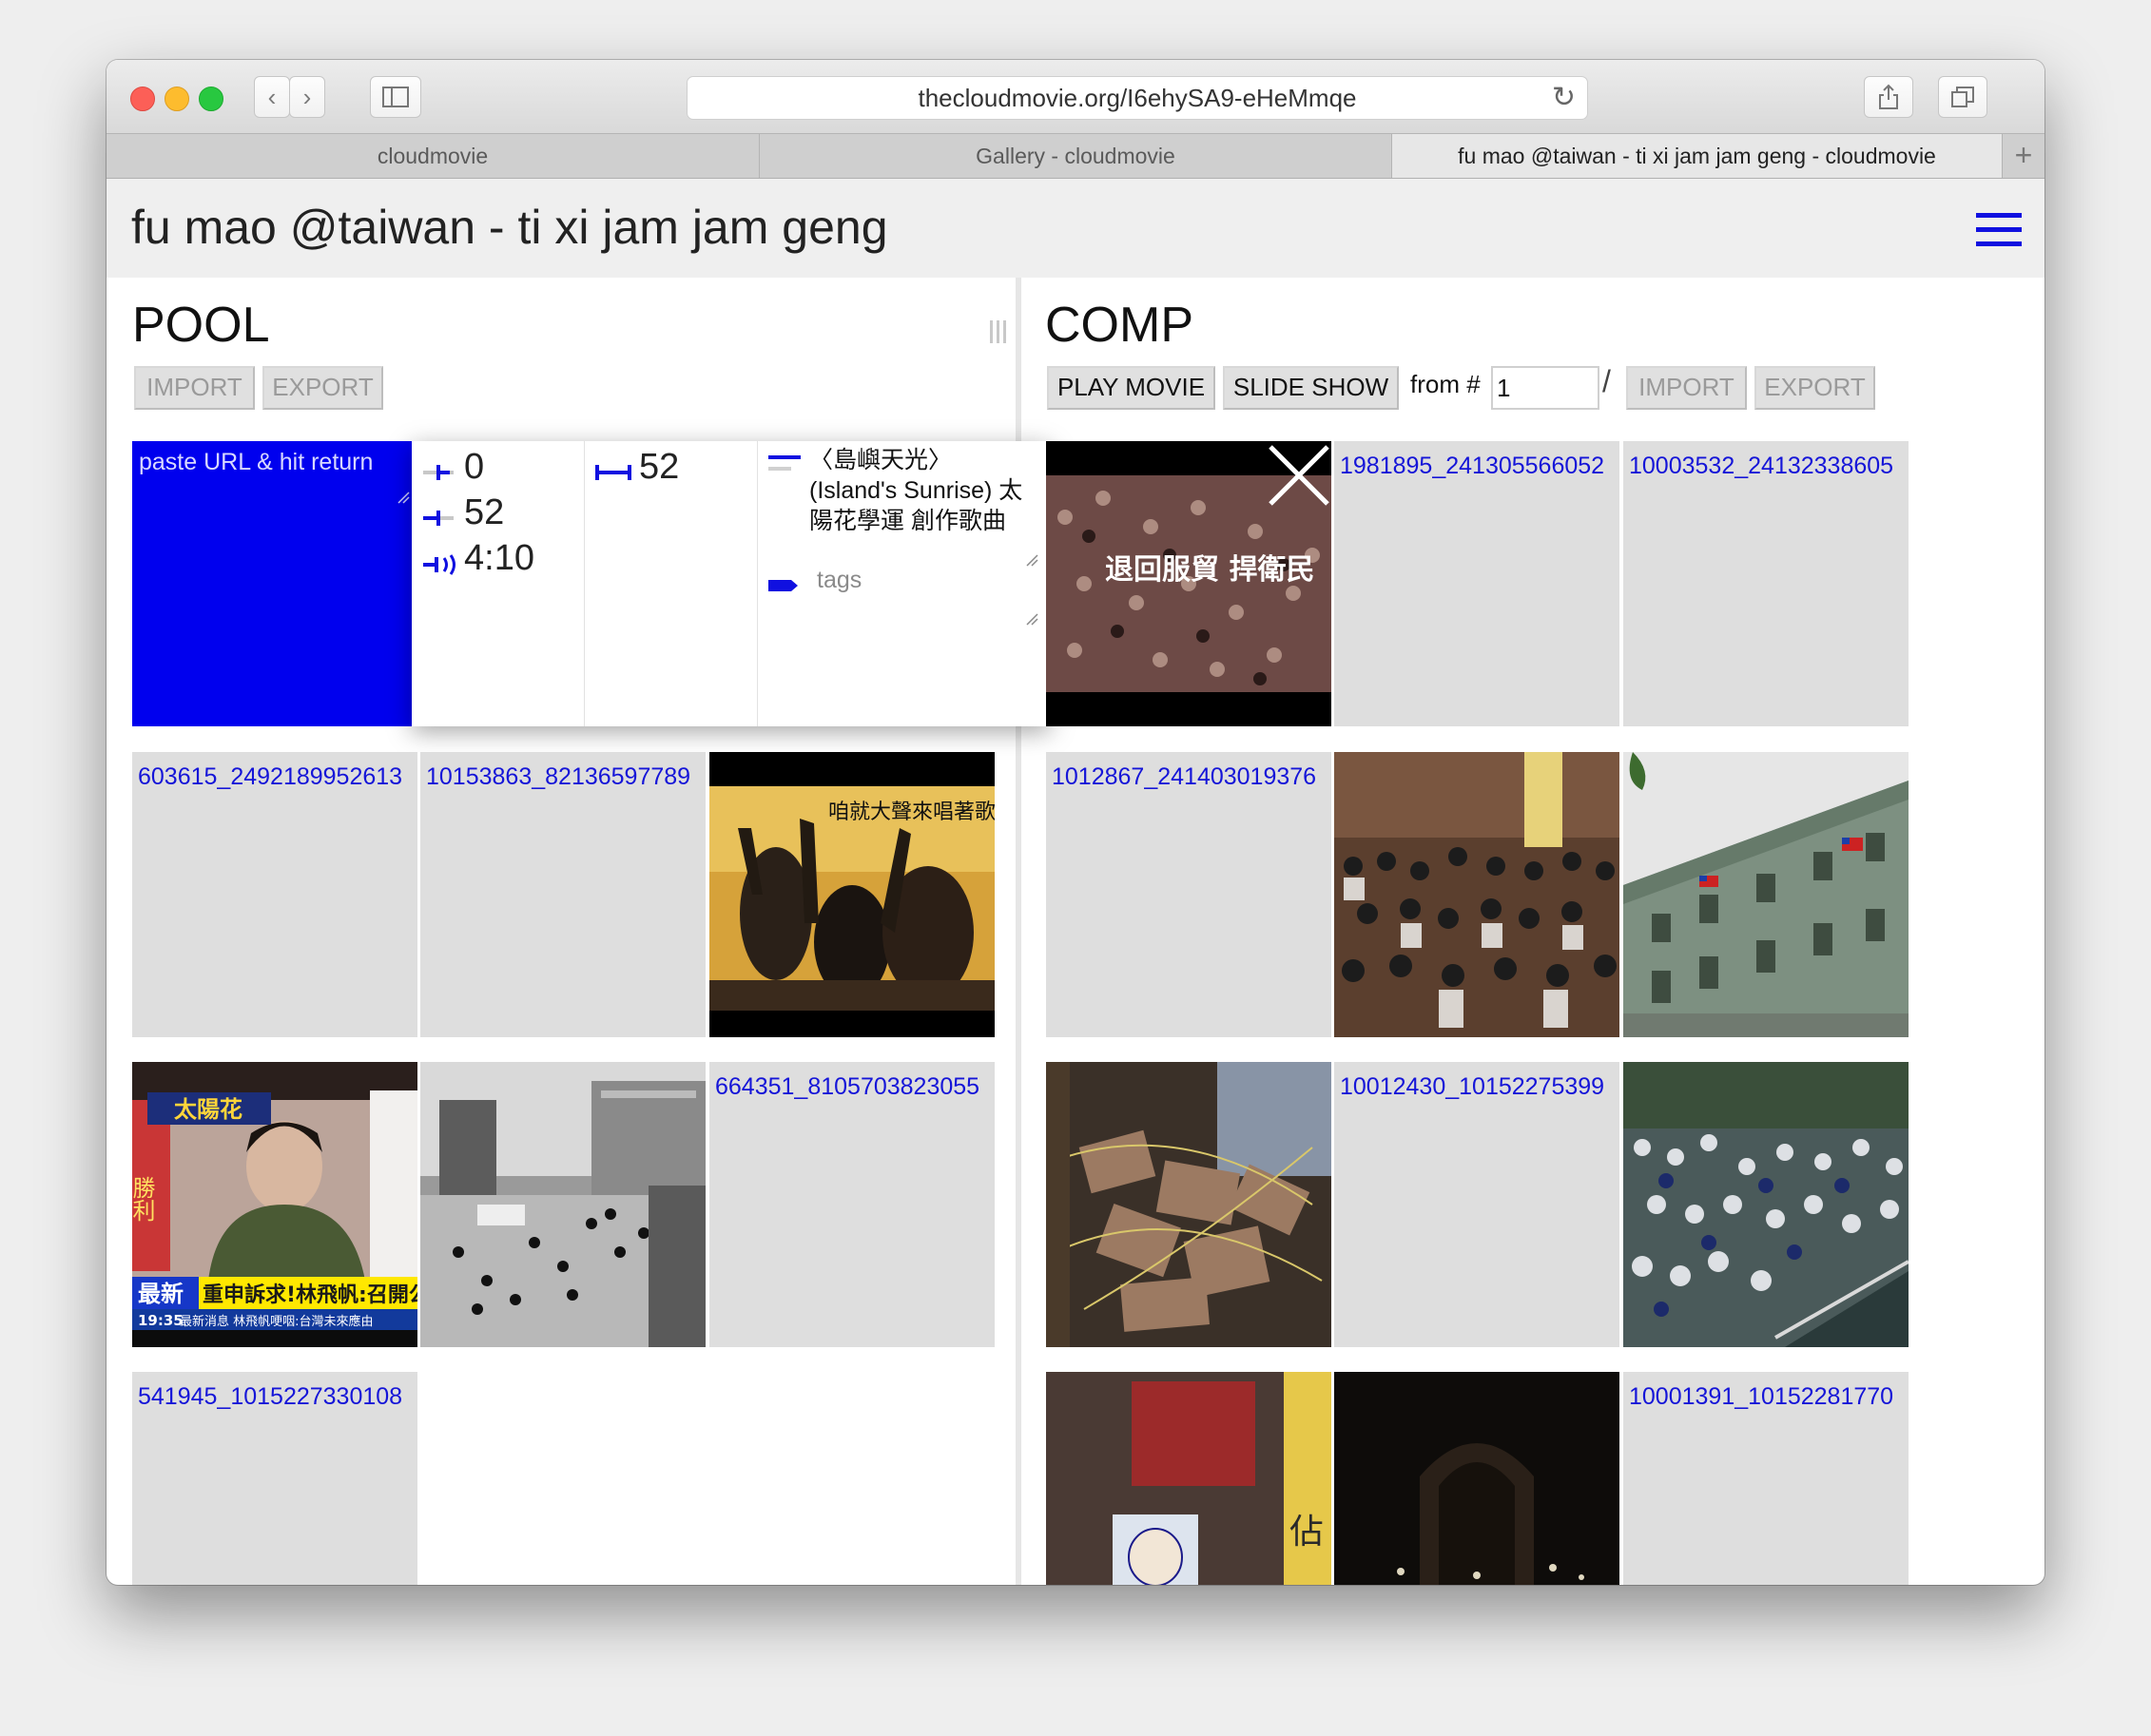 The width and height of the screenshot is (2151, 1736). I want to click on back-button: ‹, so click(272, 97).